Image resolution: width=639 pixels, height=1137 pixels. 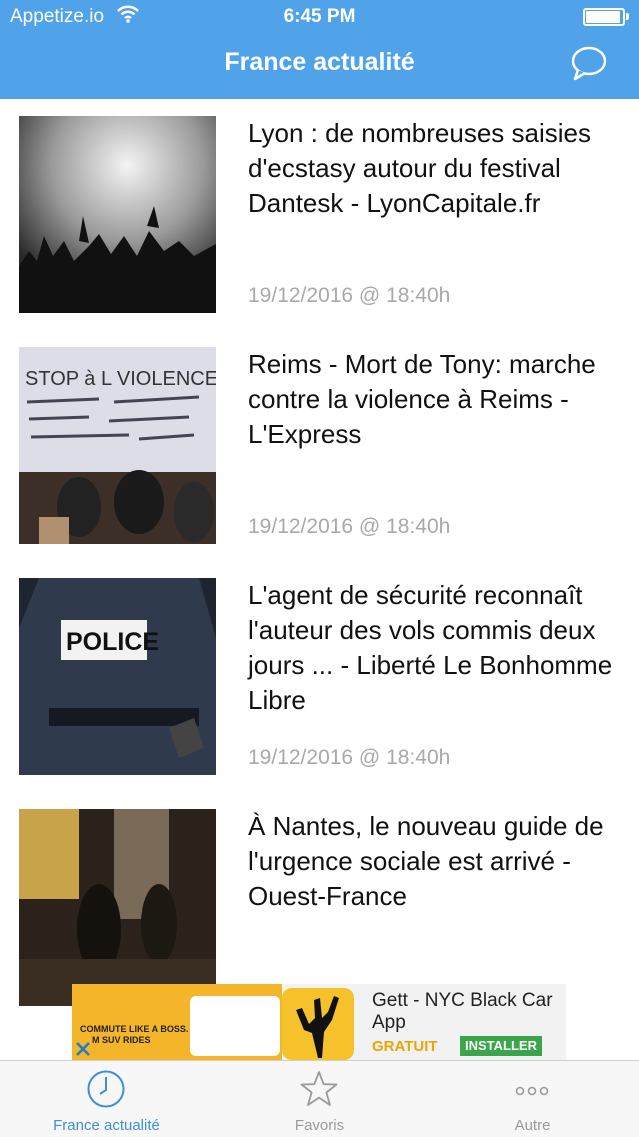 What do you see at coordinates (532, 1099) in the screenshot?
I see `tab-autre: Autre` at bounding box center [532, 1099].